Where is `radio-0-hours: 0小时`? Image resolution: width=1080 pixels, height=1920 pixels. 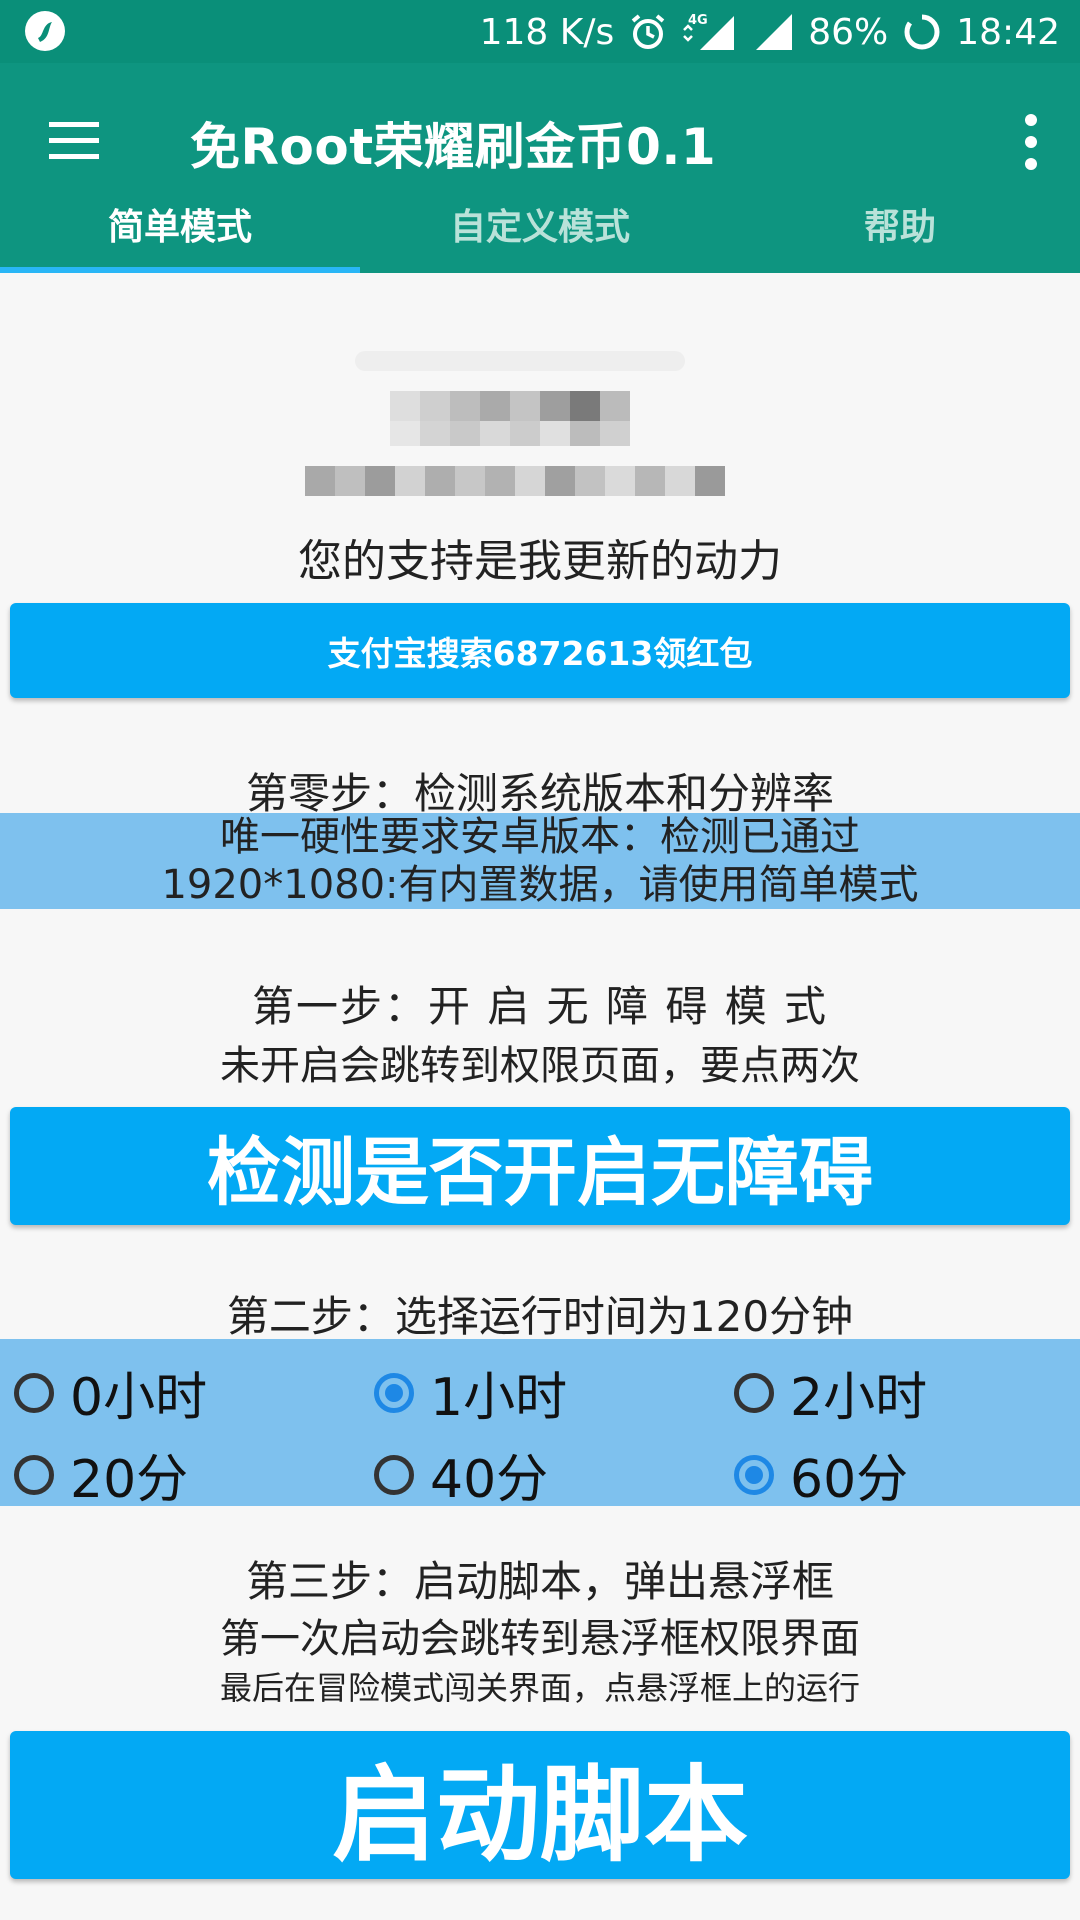
radio-0-hours: 0小时 is located at coordinates (110, 1392).